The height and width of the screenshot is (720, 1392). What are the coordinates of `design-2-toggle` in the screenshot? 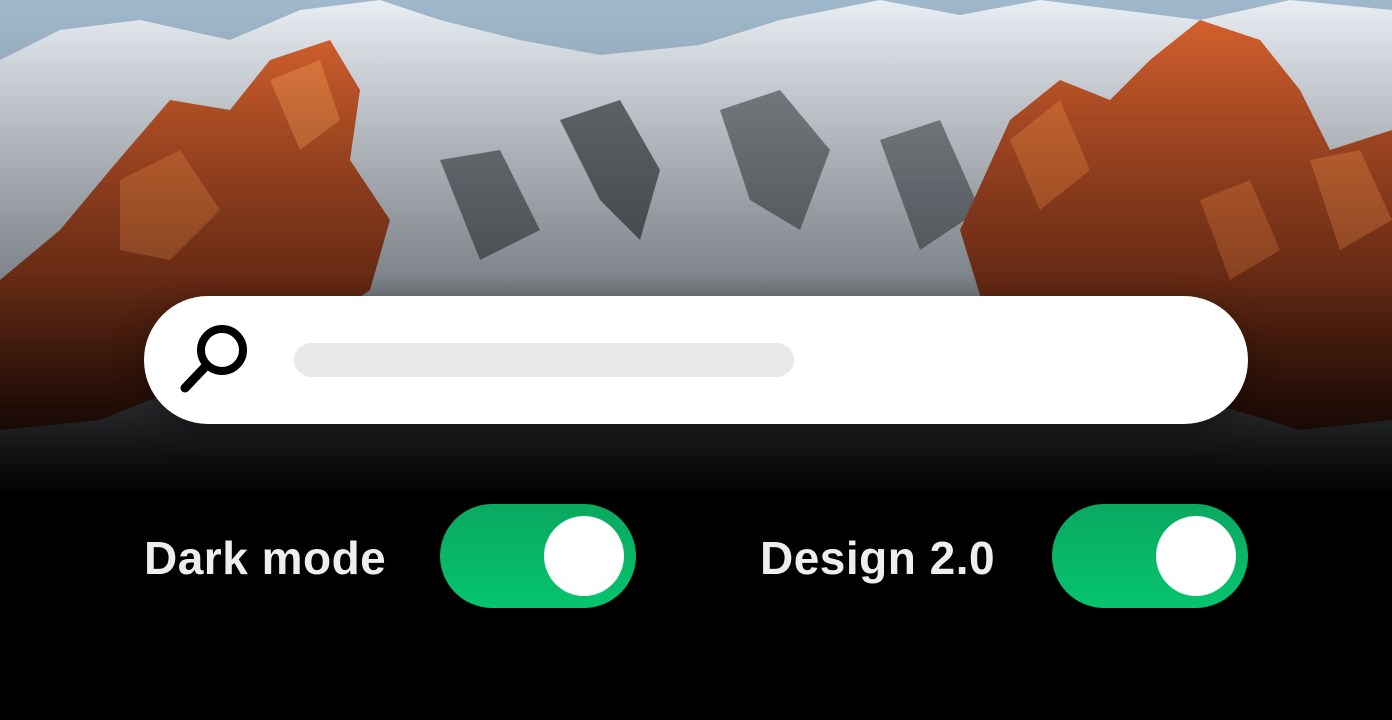 It's located at (1150, 556).